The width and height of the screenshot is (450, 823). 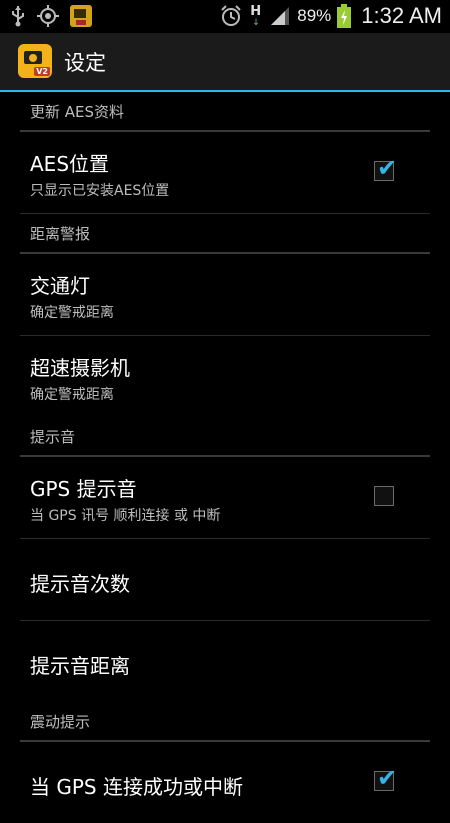 I want to click on status-right-icons: H ↓ 89% 1:32 AM, so click(x=330, y=16).